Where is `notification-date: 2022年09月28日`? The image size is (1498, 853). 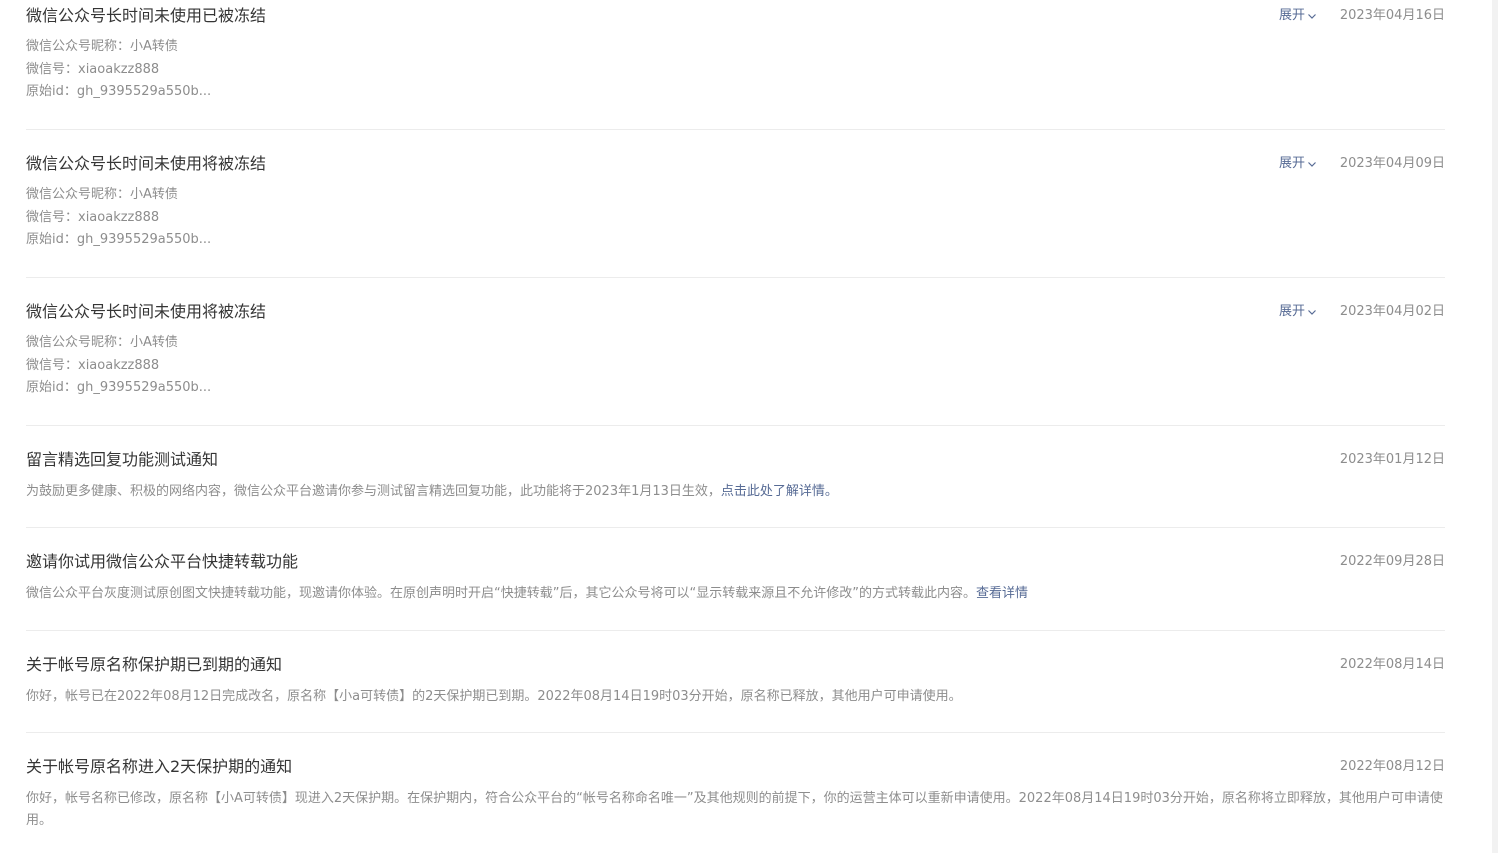
notification-date: 2022年09月28日 is located at coordinates (1392, 561).